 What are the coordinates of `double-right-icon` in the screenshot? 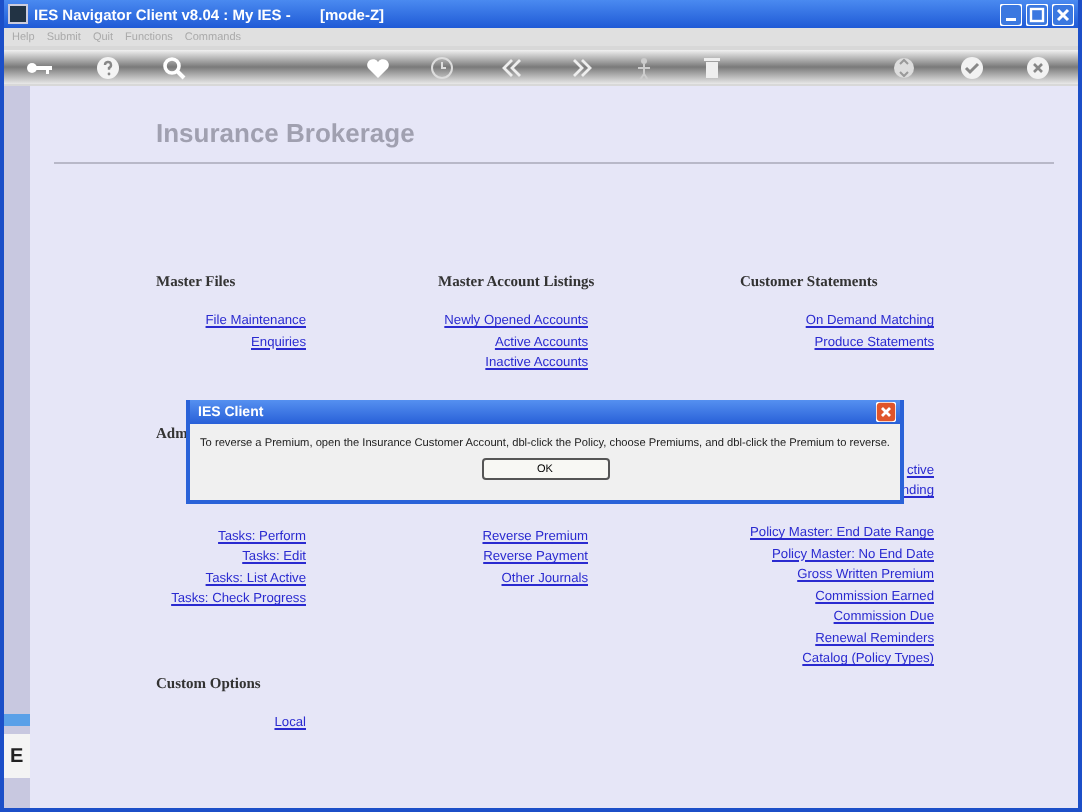 It's located at (582, 67).